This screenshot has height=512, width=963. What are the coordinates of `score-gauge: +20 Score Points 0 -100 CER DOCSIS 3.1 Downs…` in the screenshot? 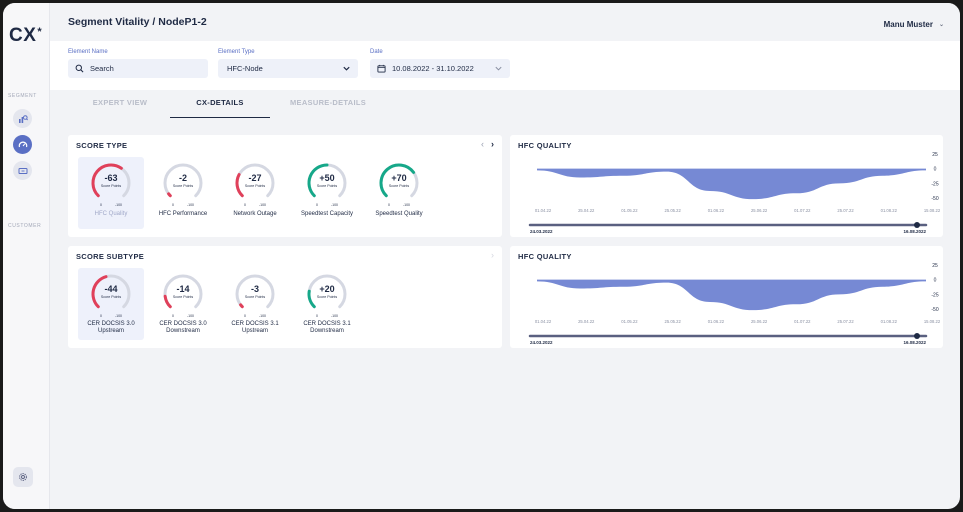 It's located at (327, 304).